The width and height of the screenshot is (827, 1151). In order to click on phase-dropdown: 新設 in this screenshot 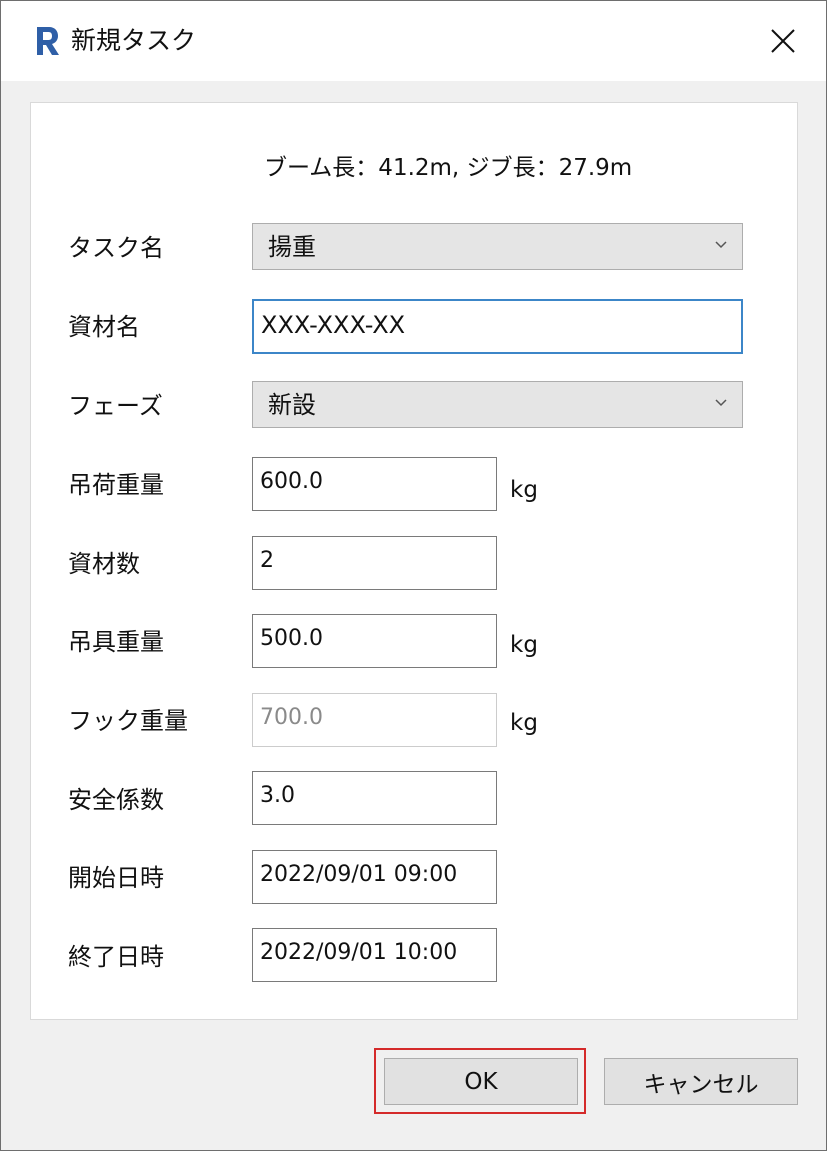, I will do `click(497, 404)`.